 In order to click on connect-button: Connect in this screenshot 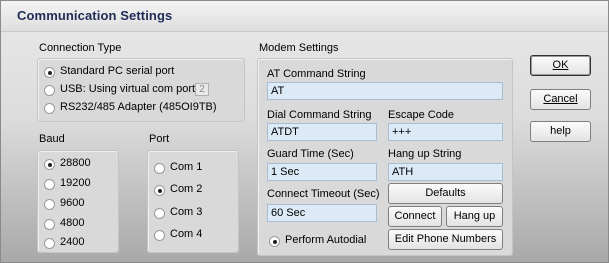, I will do `click(415, 216)`.